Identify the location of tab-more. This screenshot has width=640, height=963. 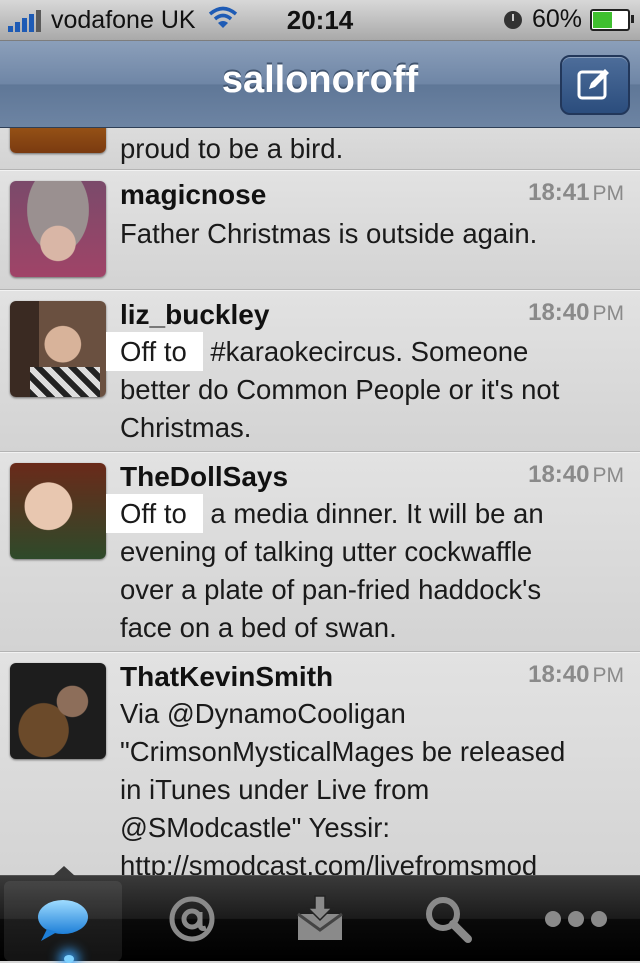
(576, 918).